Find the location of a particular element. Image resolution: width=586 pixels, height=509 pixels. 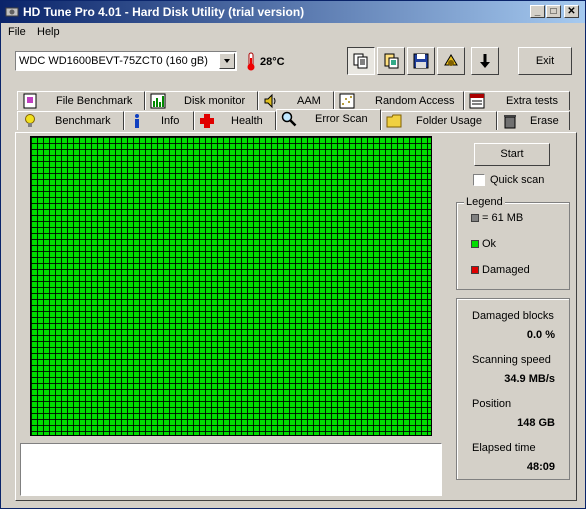

maximize-button: □ is located at coordinates (553, 11).